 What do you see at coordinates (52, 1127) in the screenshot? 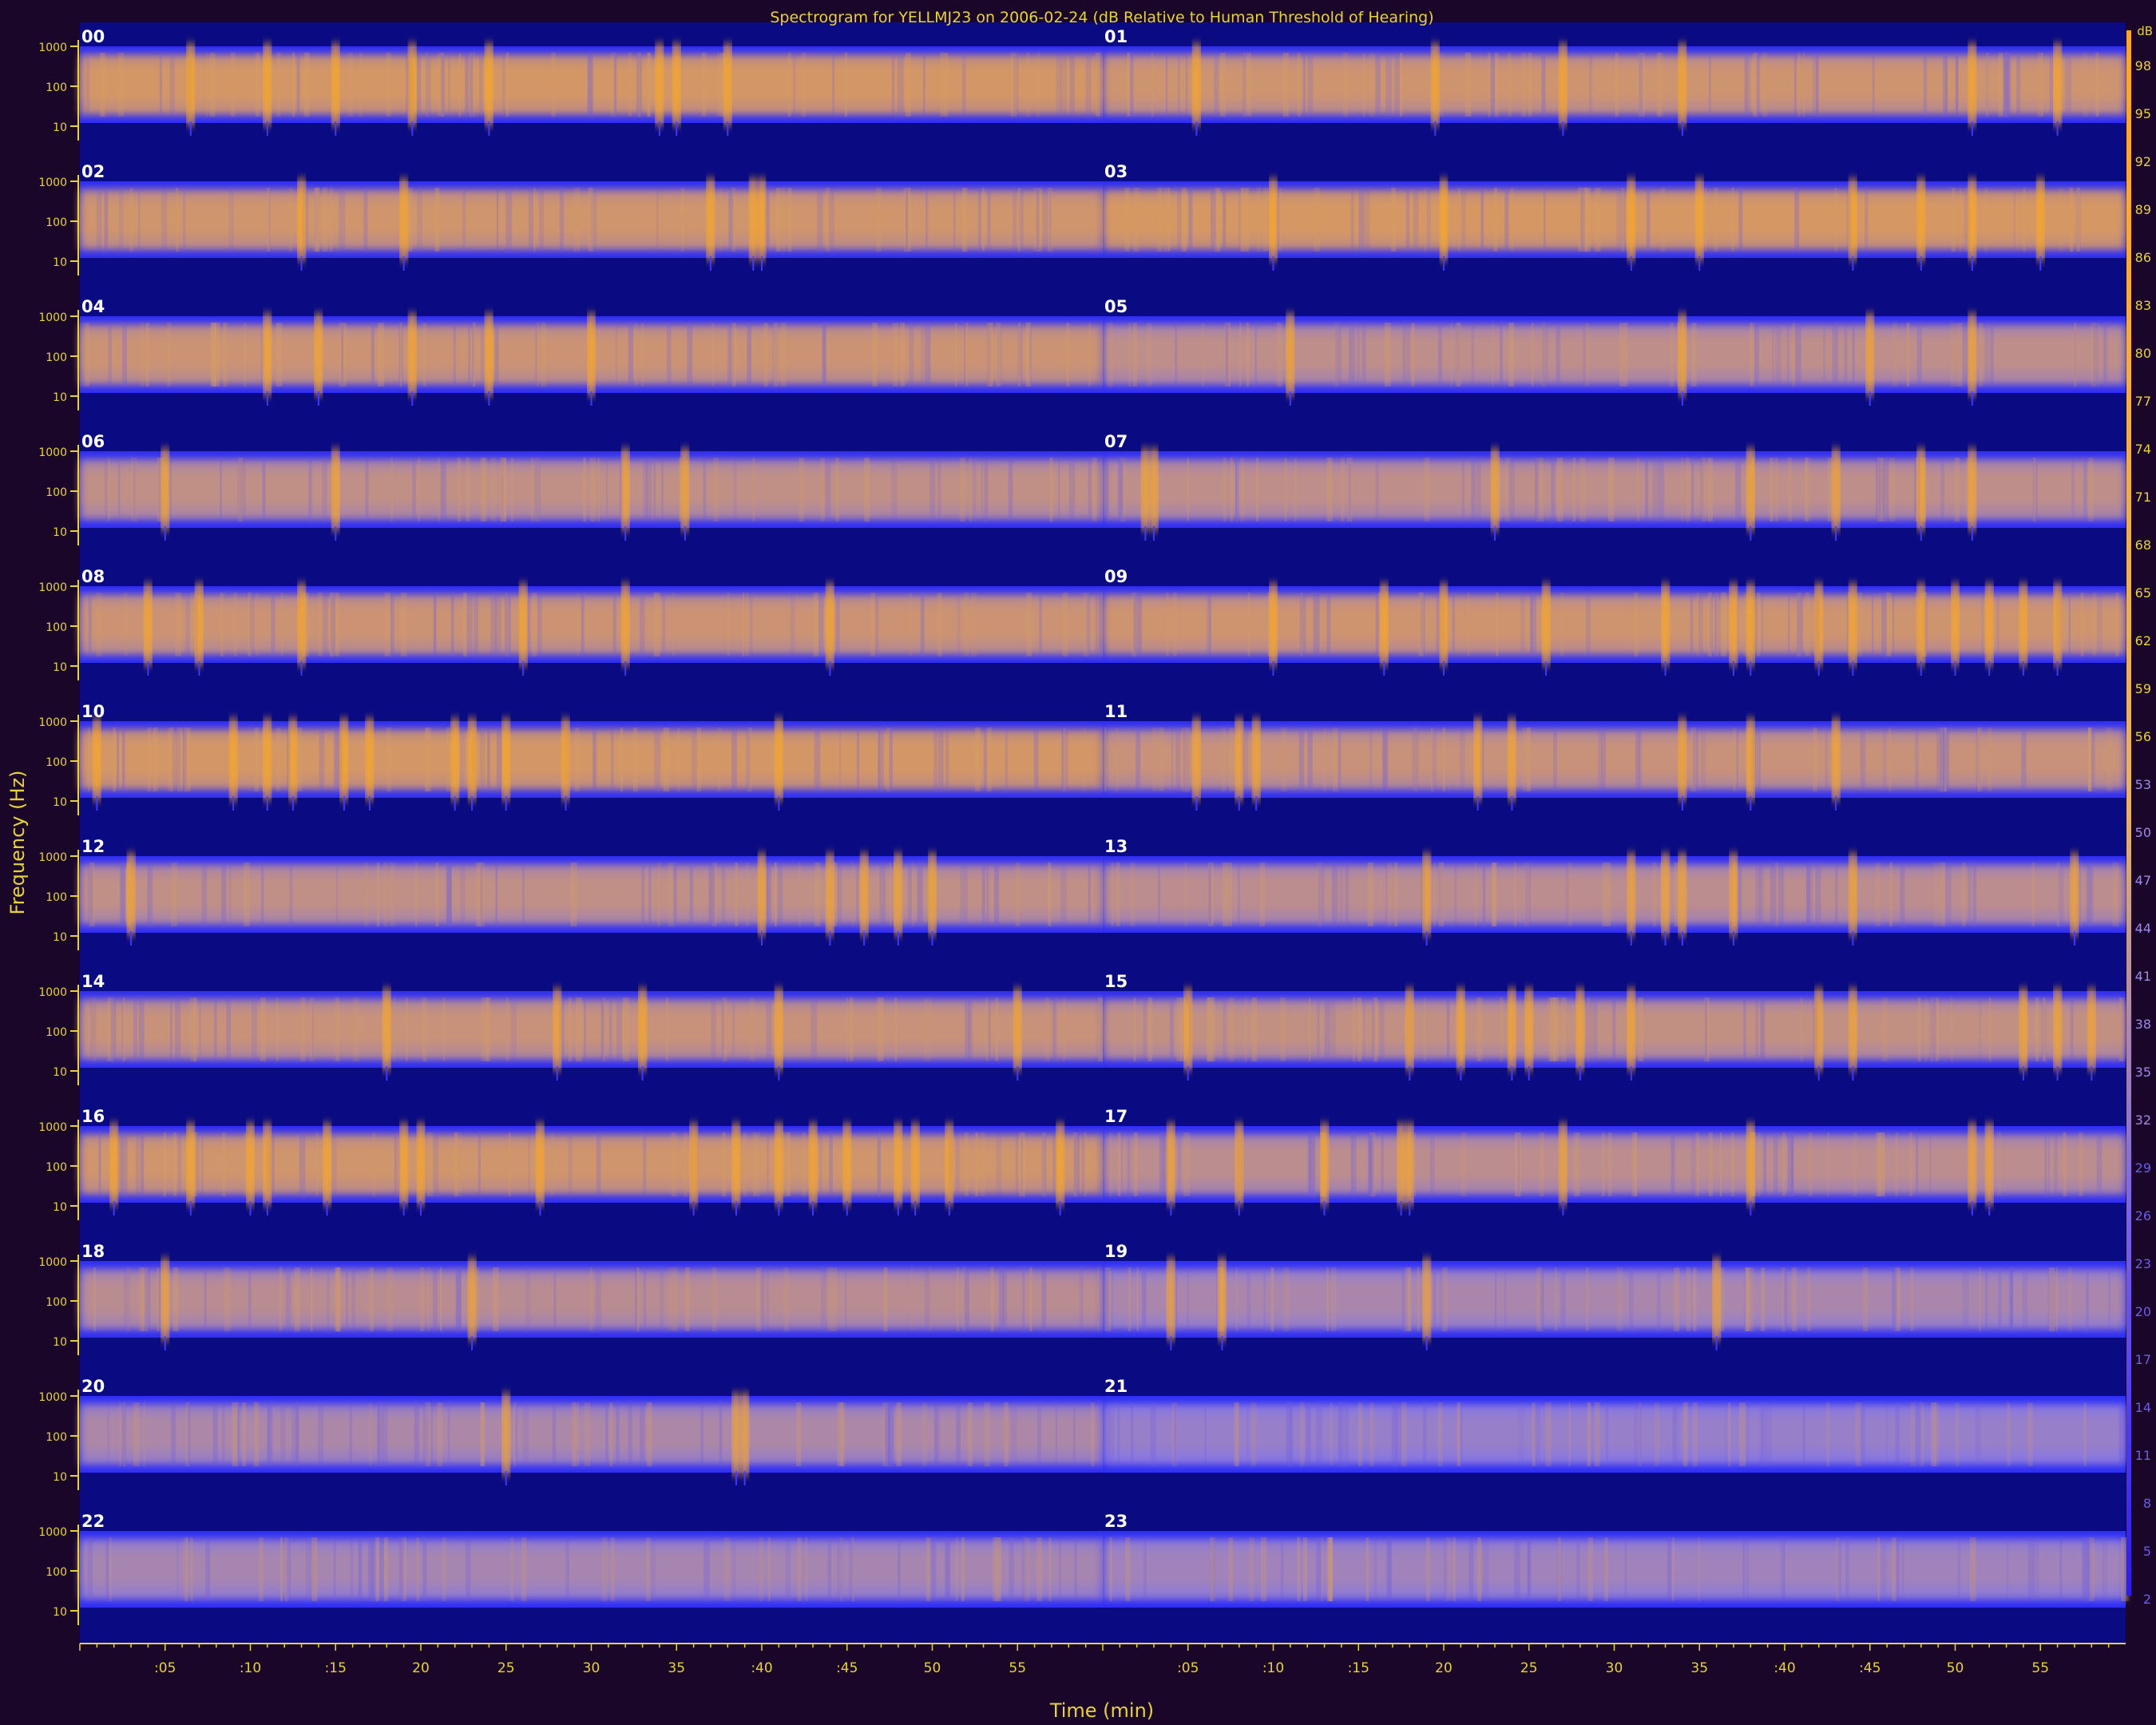
I see `frequency-tick-label: 1000` at bounding box center [52, 1127].